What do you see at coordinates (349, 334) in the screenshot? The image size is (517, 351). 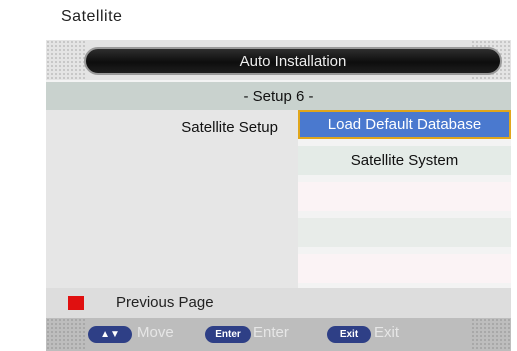 I see `exit-key-icon: Exit` at bounding box center [349, 334].